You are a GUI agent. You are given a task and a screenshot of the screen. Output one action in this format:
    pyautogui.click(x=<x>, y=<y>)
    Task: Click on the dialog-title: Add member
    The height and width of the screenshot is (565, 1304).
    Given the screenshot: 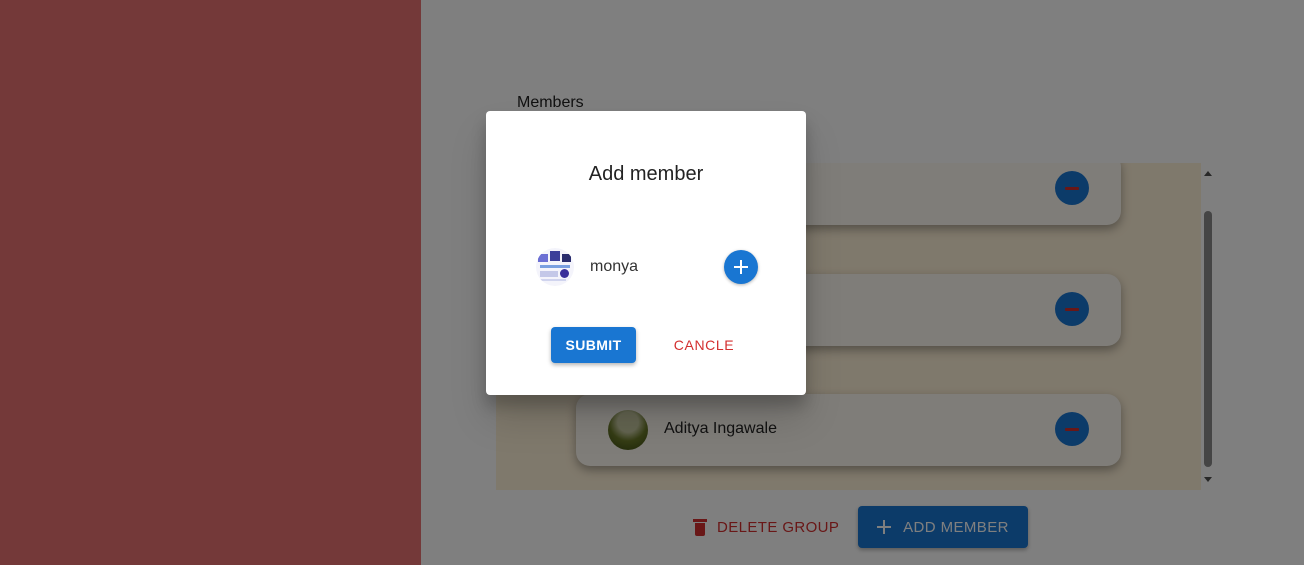 What is the action you would take?
    pyautogui.click(x=646, y=174)
    